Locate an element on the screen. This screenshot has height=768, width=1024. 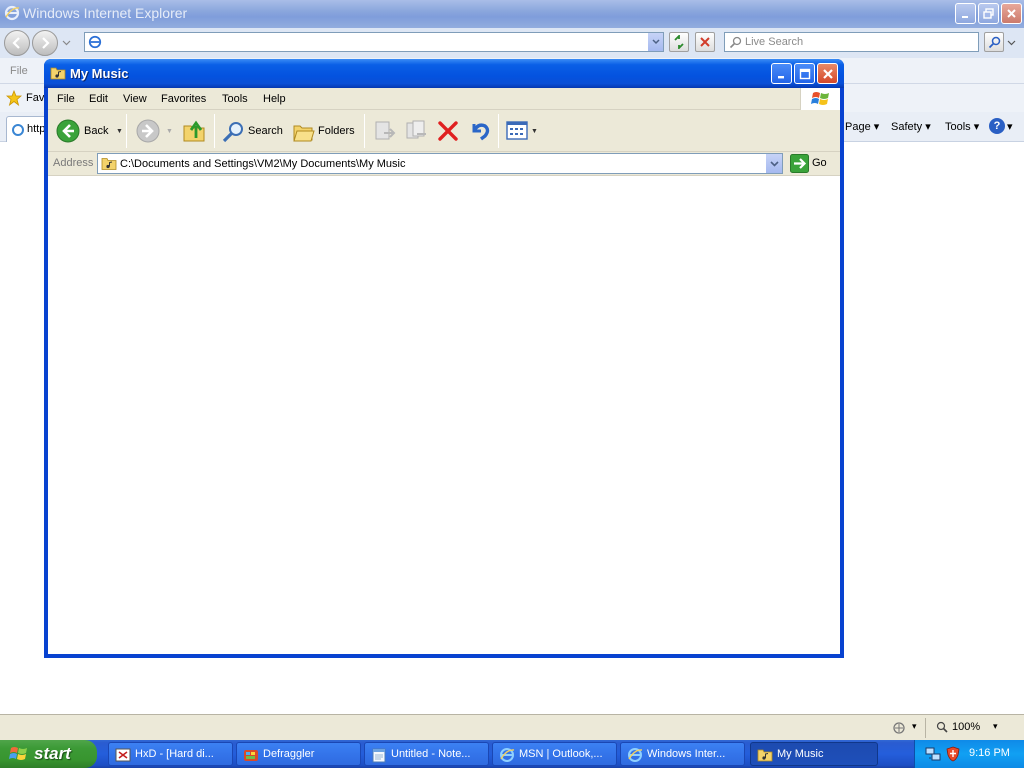
ie-logo-icon is located at coordinates (507, 755).